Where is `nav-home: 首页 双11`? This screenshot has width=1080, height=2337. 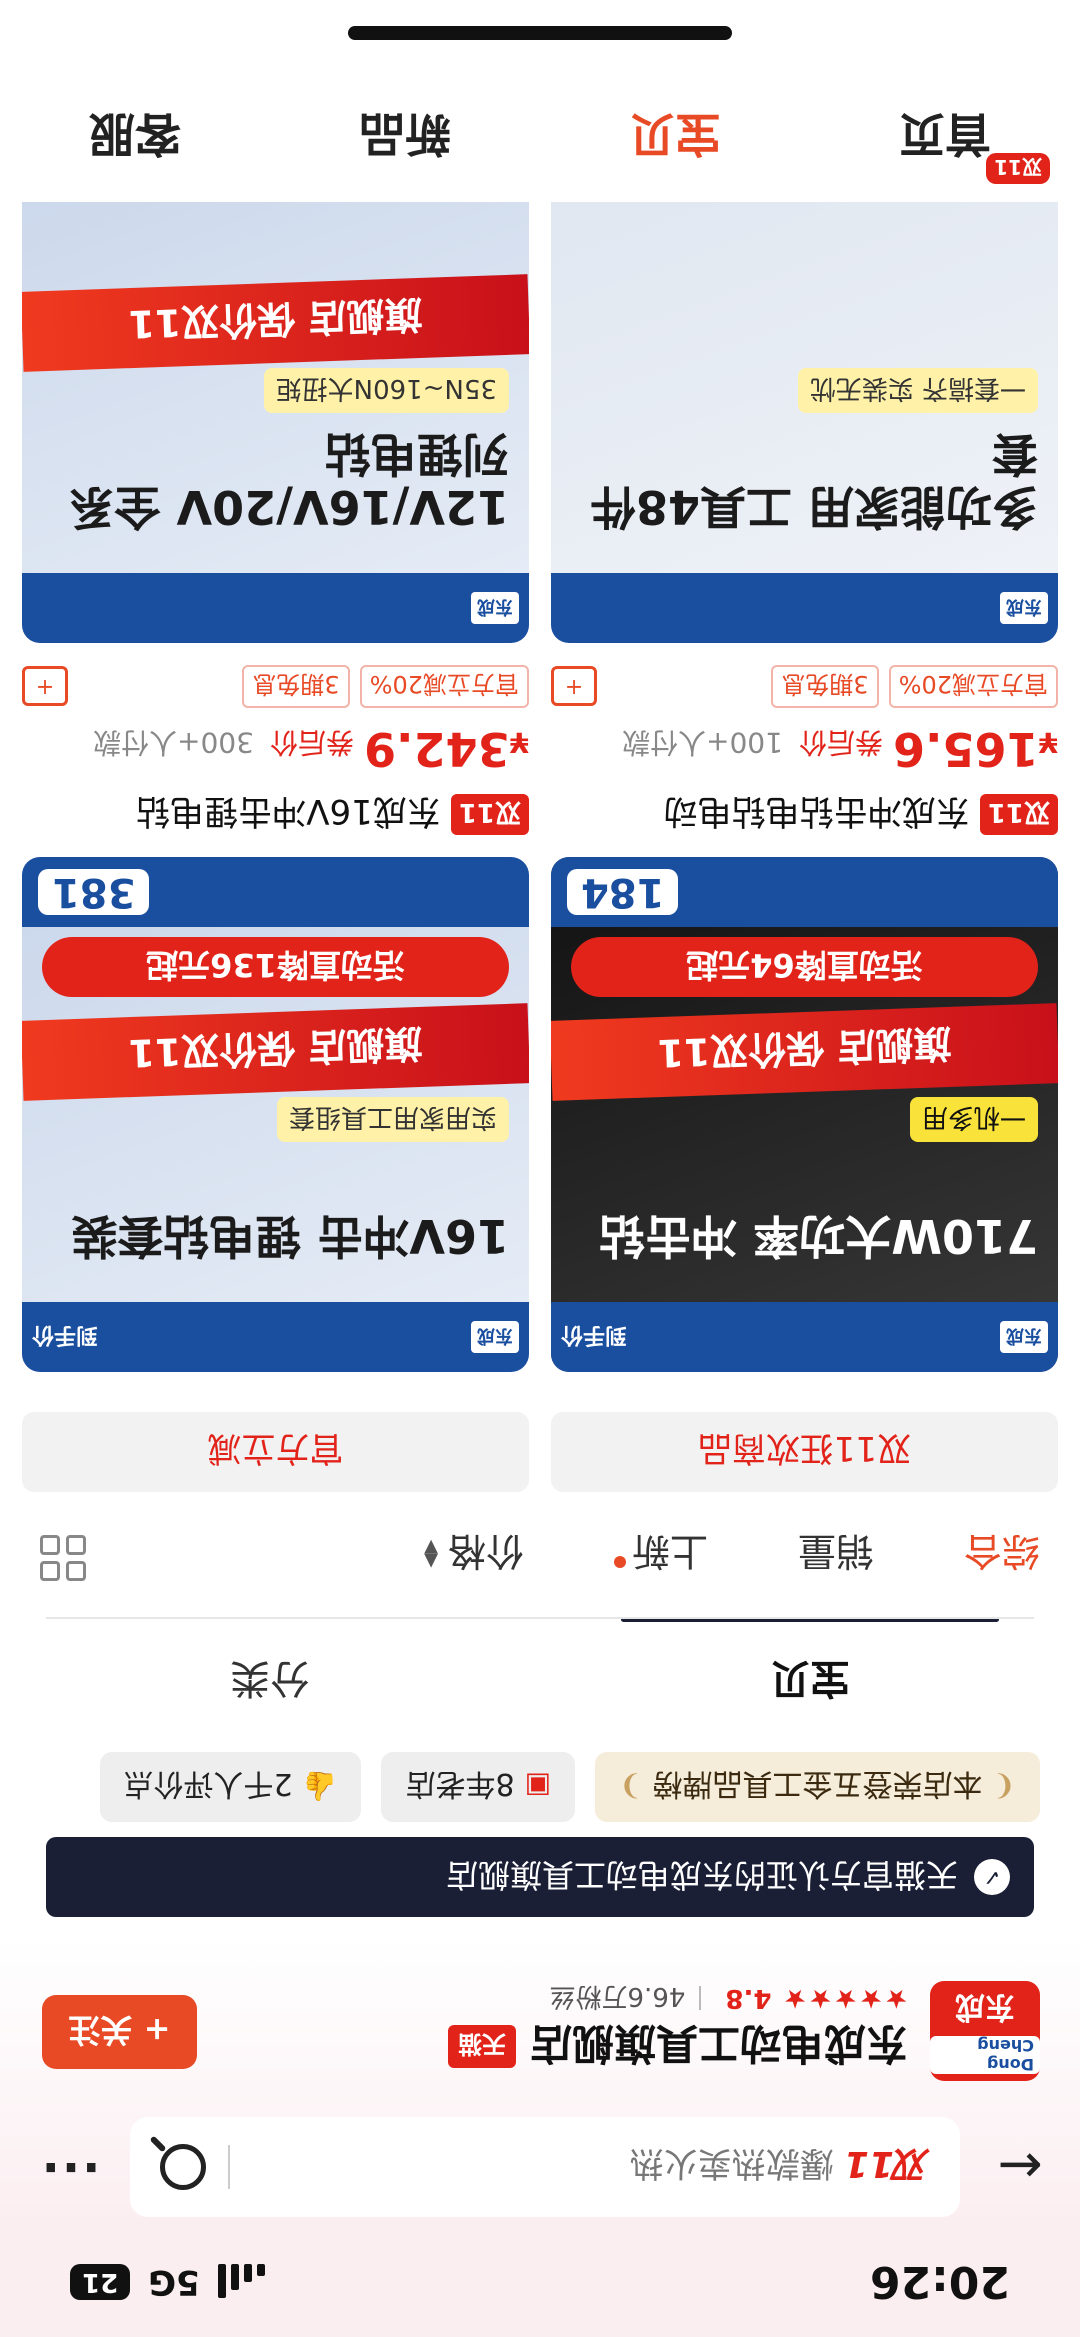
nav-home: 首页 双11 is located at coordinates (945, 144).